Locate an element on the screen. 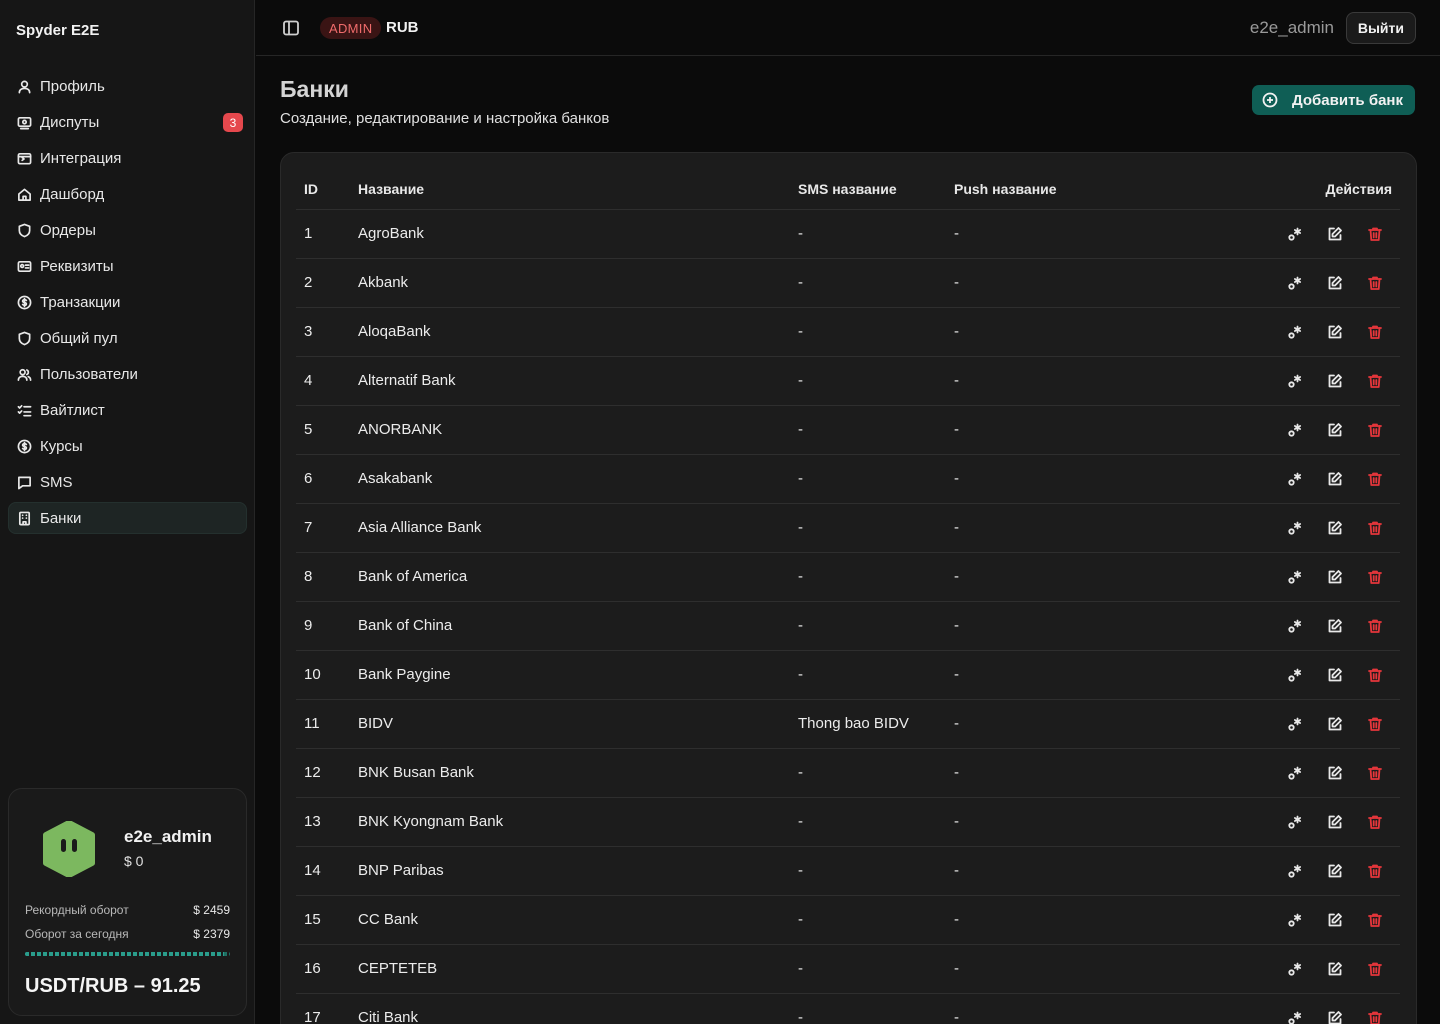  sidebar-item-label: Банки is located at coordinates (61, 518).